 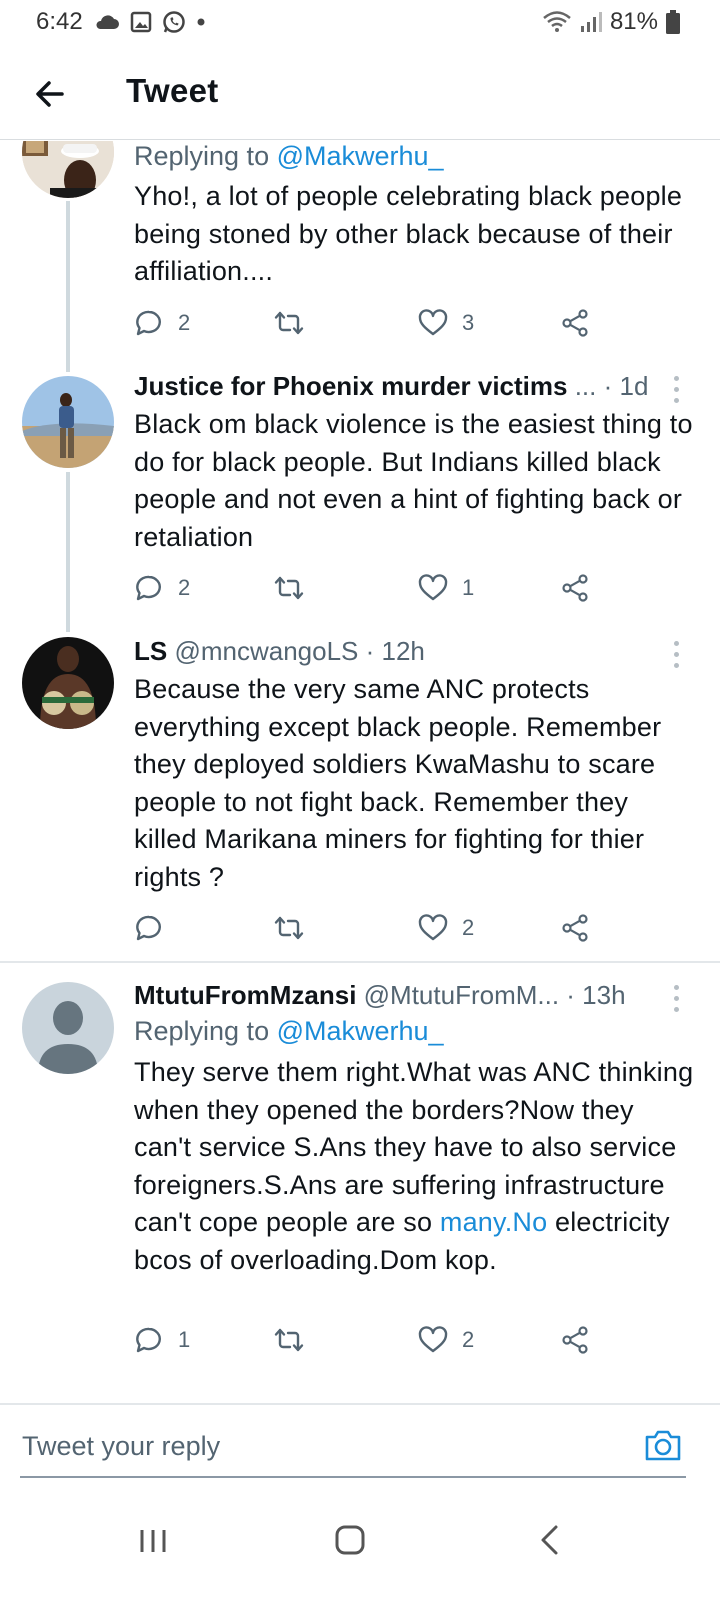 What do you see at coordinates (141, 22) in the screenshot?
I see `gallery-icon` at bounding box center [141, 22].